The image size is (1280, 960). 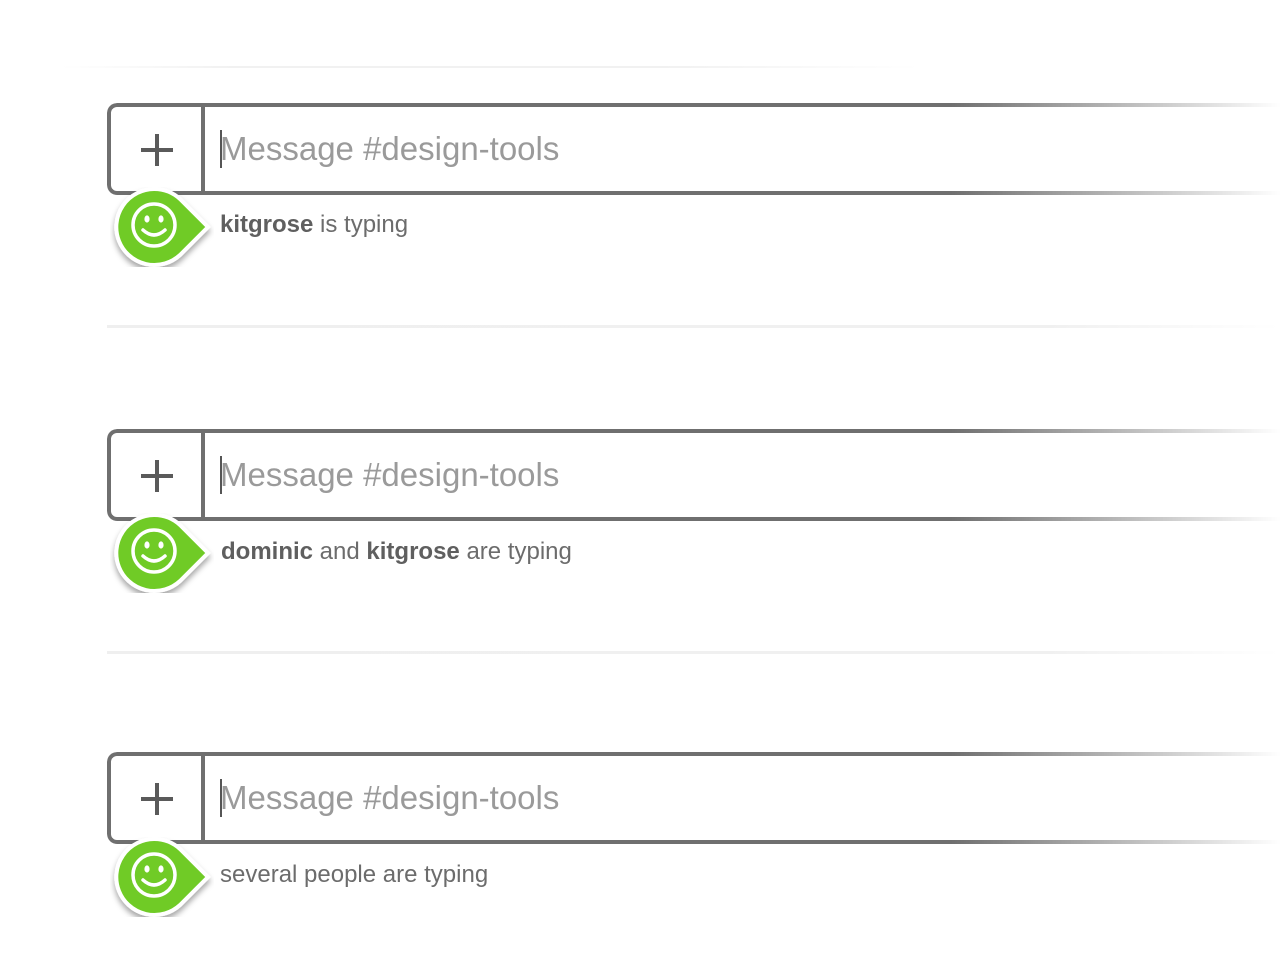 I want to click on typing-user: dominic, so click(x=267, y=551).